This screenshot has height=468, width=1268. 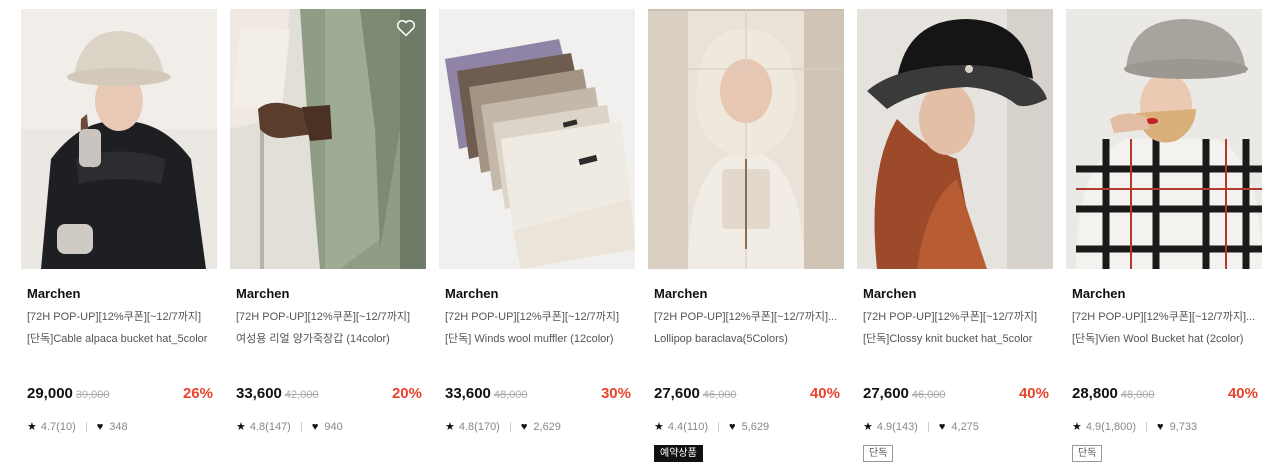 I want to click on product-photo-balaclava, so click(x=746, y=139).